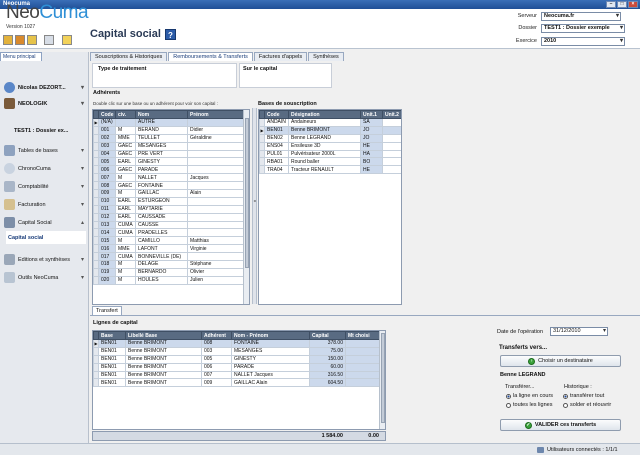  What do you see at coordinates (112, 335) in the screenshot?
I see `col-base: Base` at bounding box center [112, 335].